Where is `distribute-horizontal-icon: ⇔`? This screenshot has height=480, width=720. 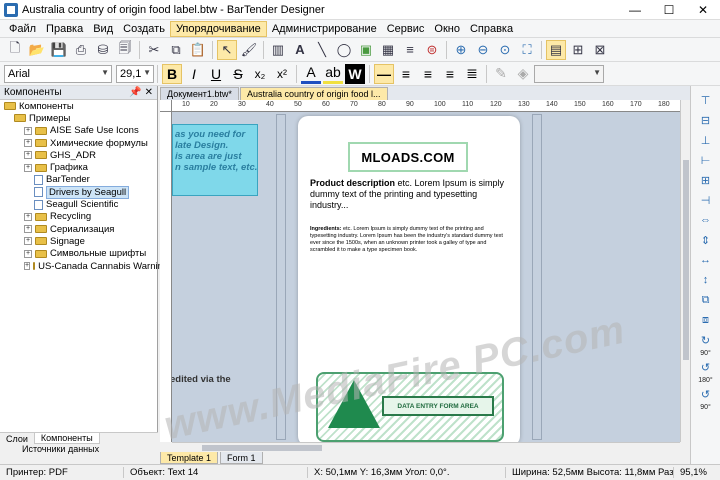 distribute-horizontal-icon: ⇔ is located at coordinates (706, 220).